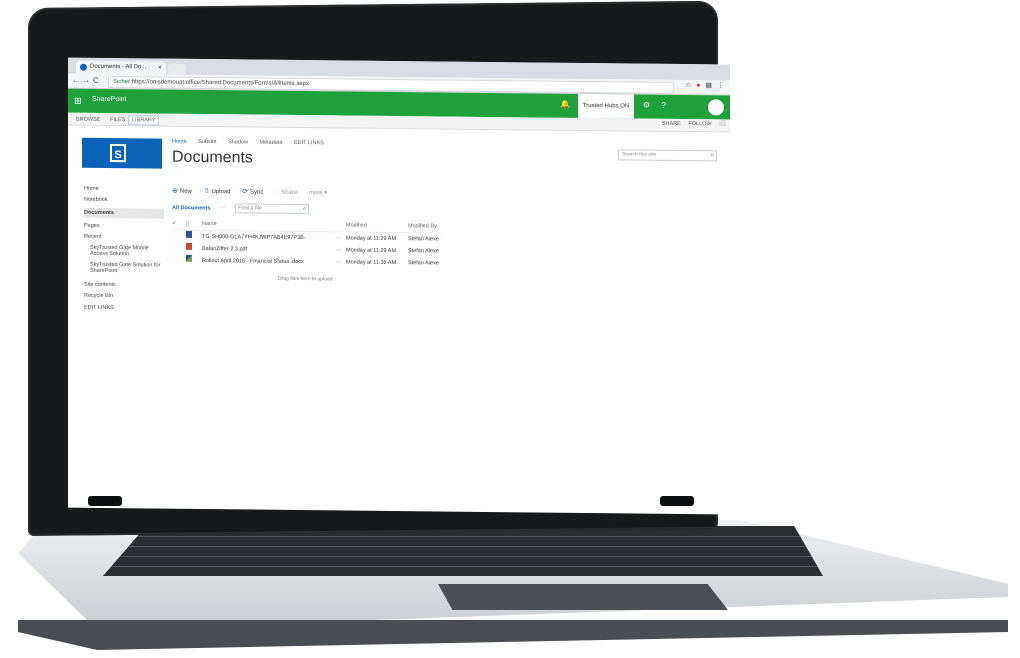 The height and width of the screenshot is (658, 1020). What do you see at coordinates (722, 124) in the screenshot?
I see `focus-icon: ⬜` at bounding box center [722, 124].